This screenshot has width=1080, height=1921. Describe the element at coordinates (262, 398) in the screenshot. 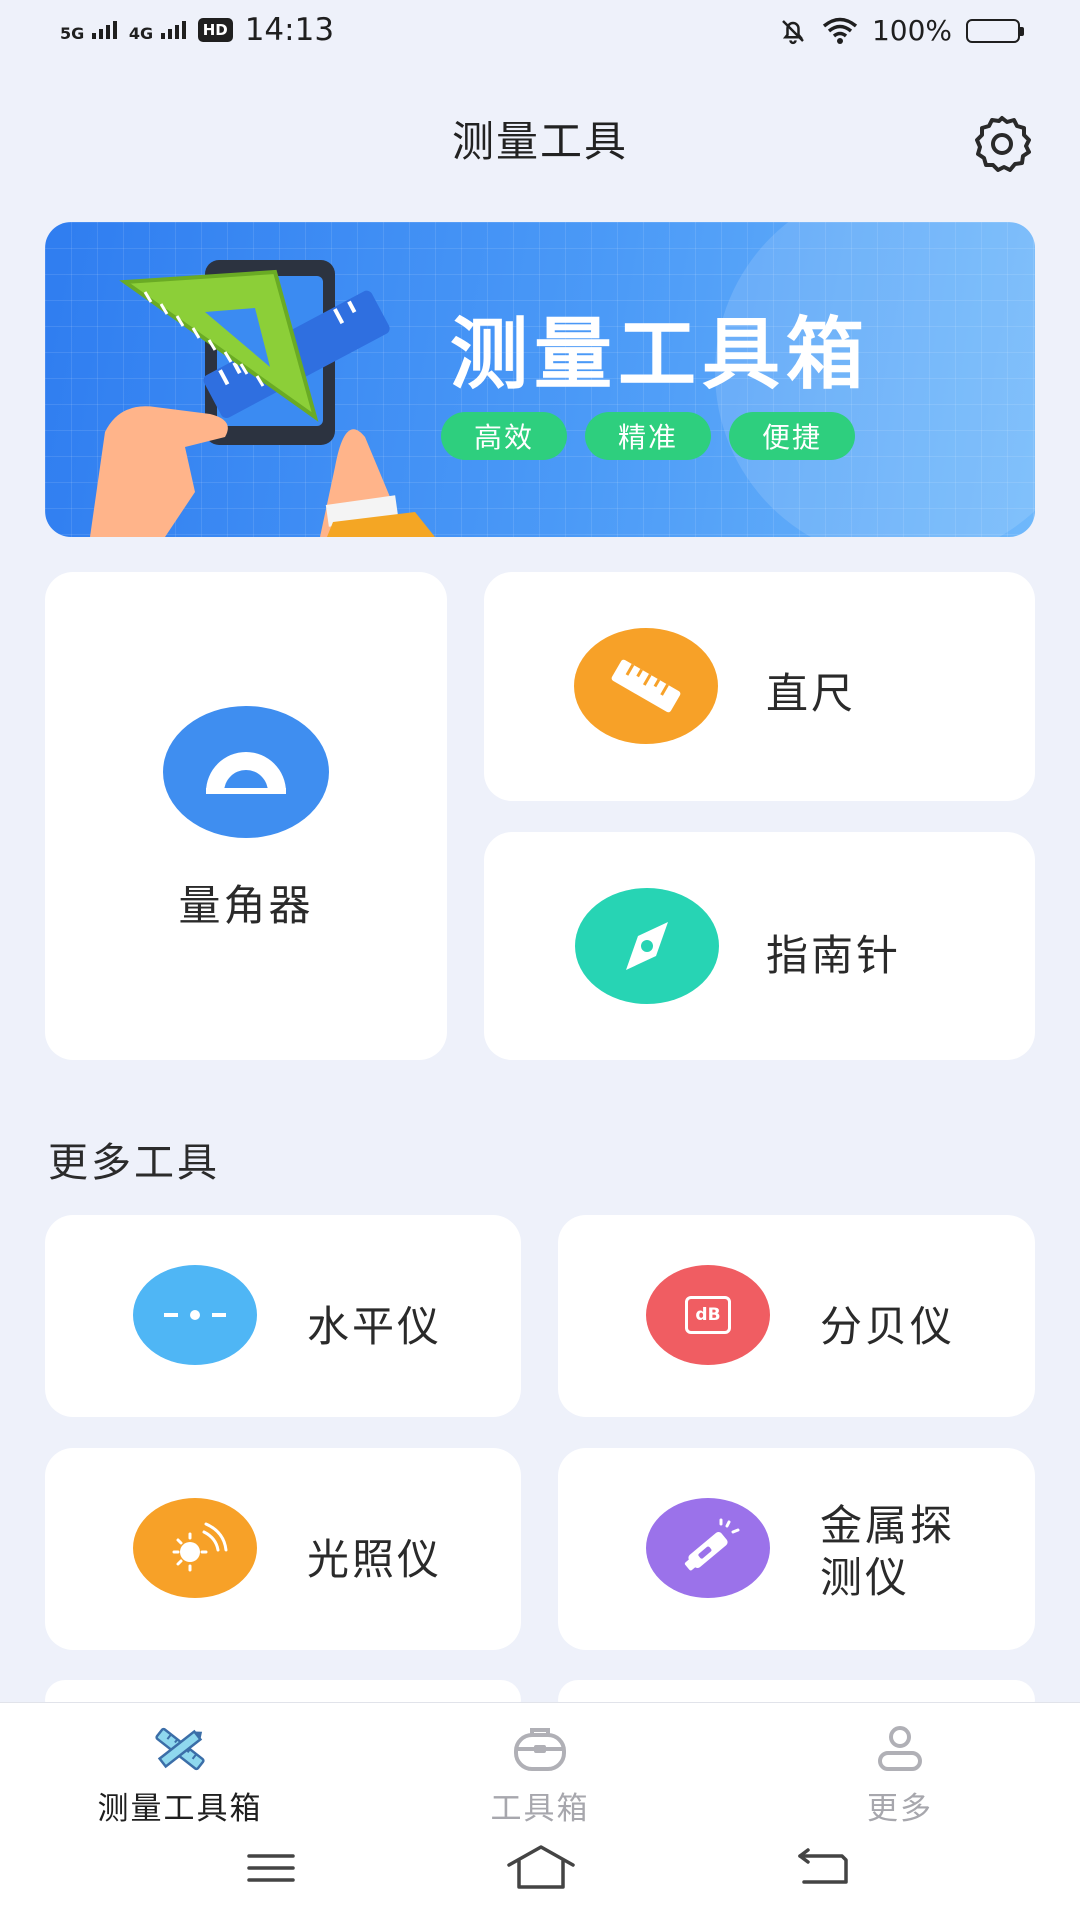

I see `measuring-illustration-icon` at that location.